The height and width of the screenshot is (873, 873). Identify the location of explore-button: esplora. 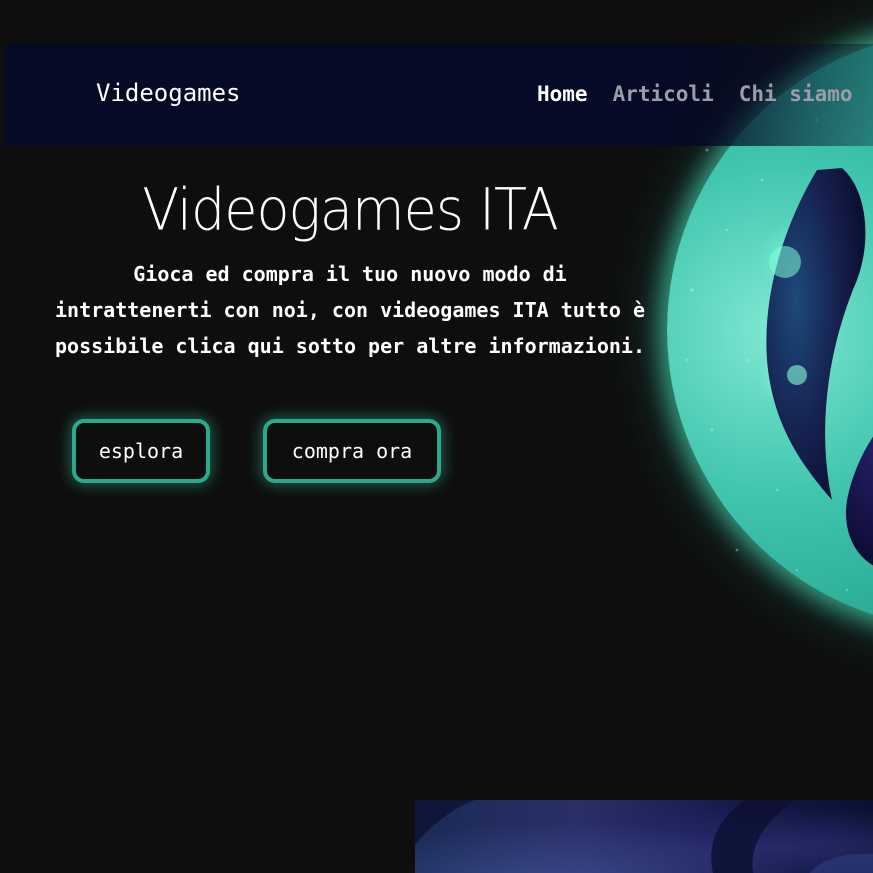
(141, 451).